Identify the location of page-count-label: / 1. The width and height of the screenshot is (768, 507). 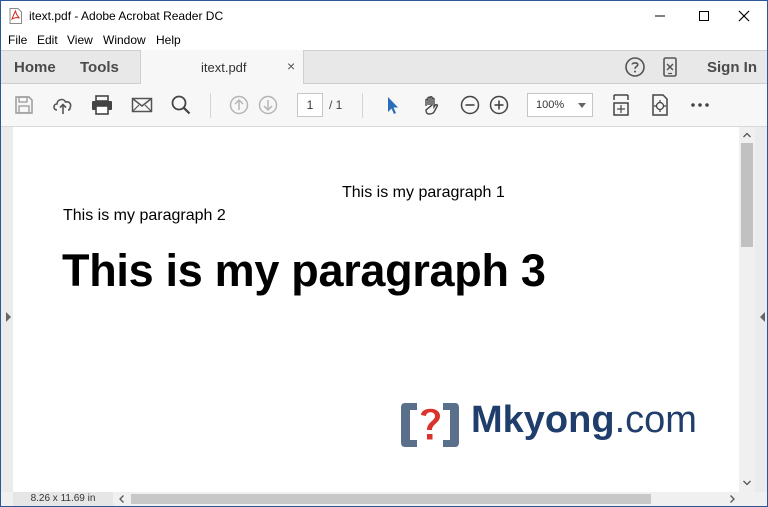
(336, 105).